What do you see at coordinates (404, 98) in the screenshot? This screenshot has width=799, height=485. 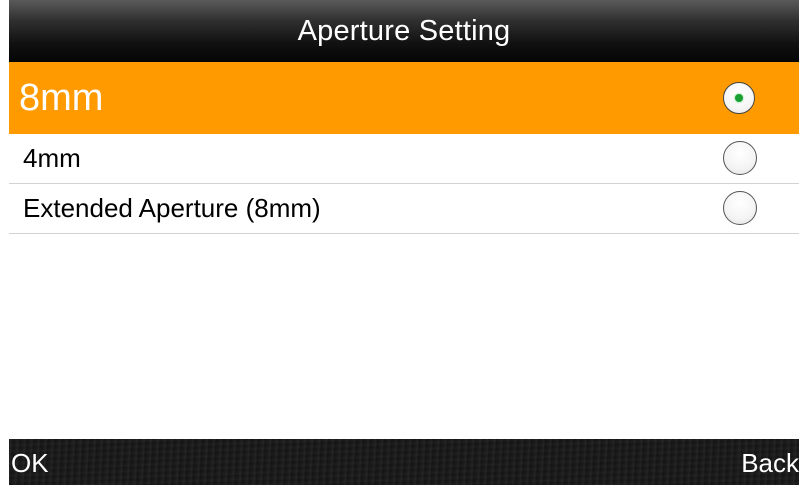 I see `option-8mm: 8mm` at bounding box center [404, 98].